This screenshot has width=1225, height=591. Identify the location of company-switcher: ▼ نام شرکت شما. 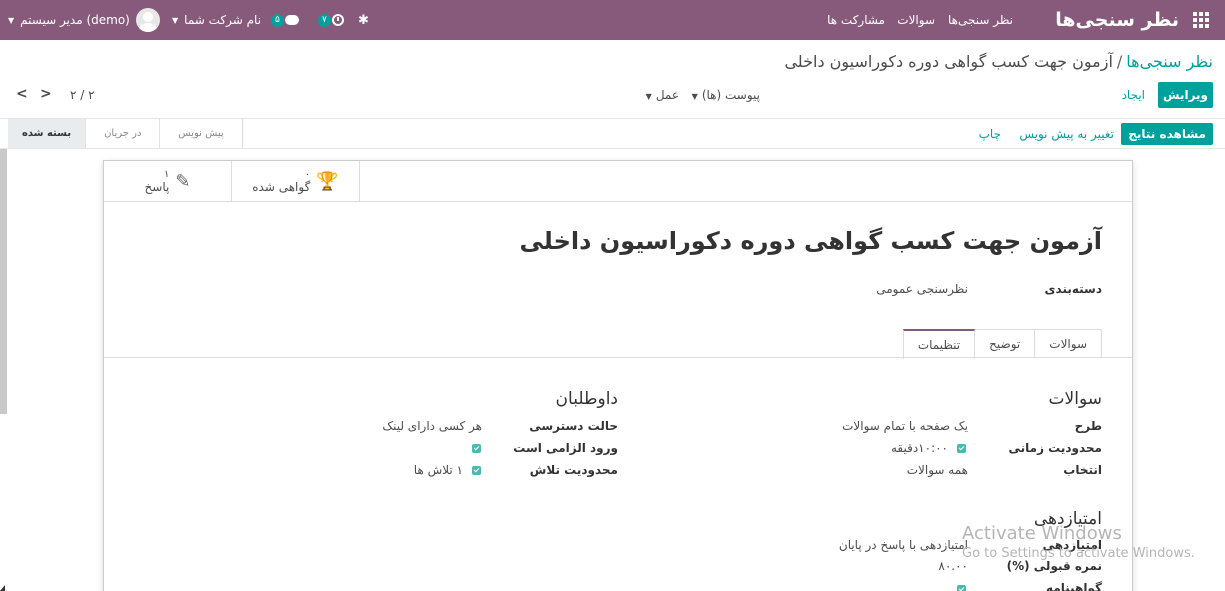
(216, 20).